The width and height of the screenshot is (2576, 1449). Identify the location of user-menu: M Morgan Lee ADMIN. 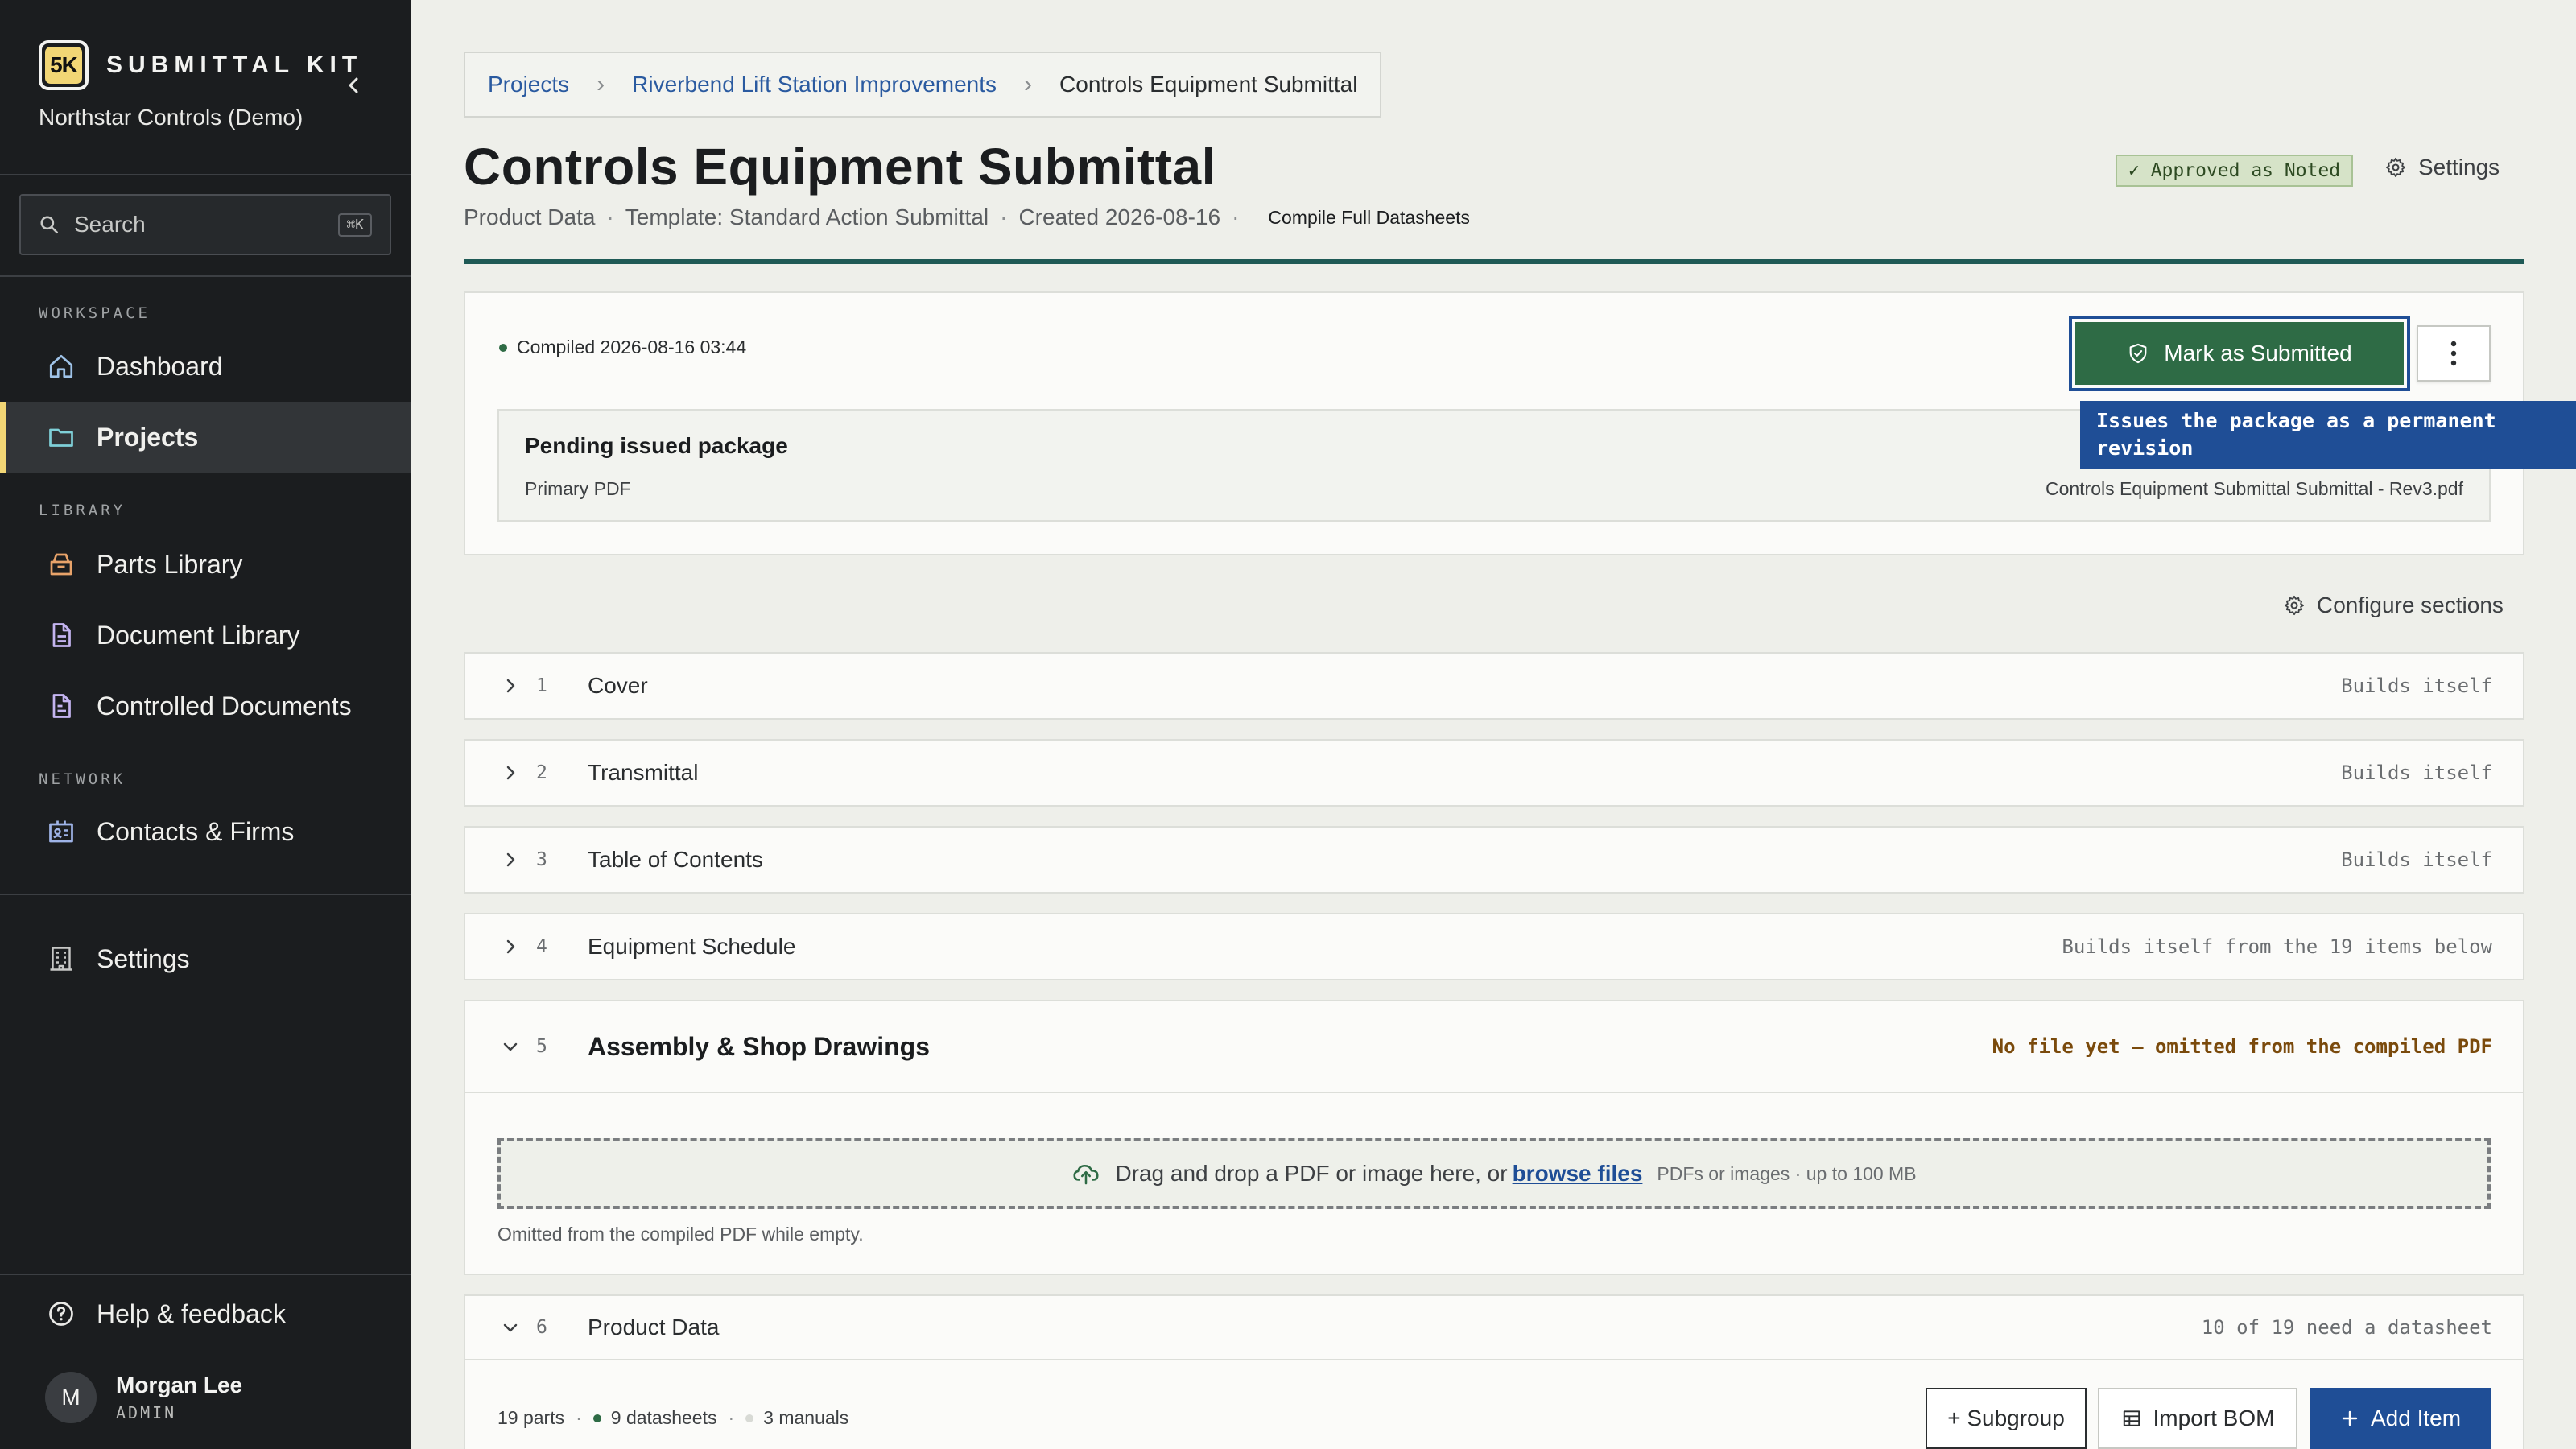
(143, 1397).